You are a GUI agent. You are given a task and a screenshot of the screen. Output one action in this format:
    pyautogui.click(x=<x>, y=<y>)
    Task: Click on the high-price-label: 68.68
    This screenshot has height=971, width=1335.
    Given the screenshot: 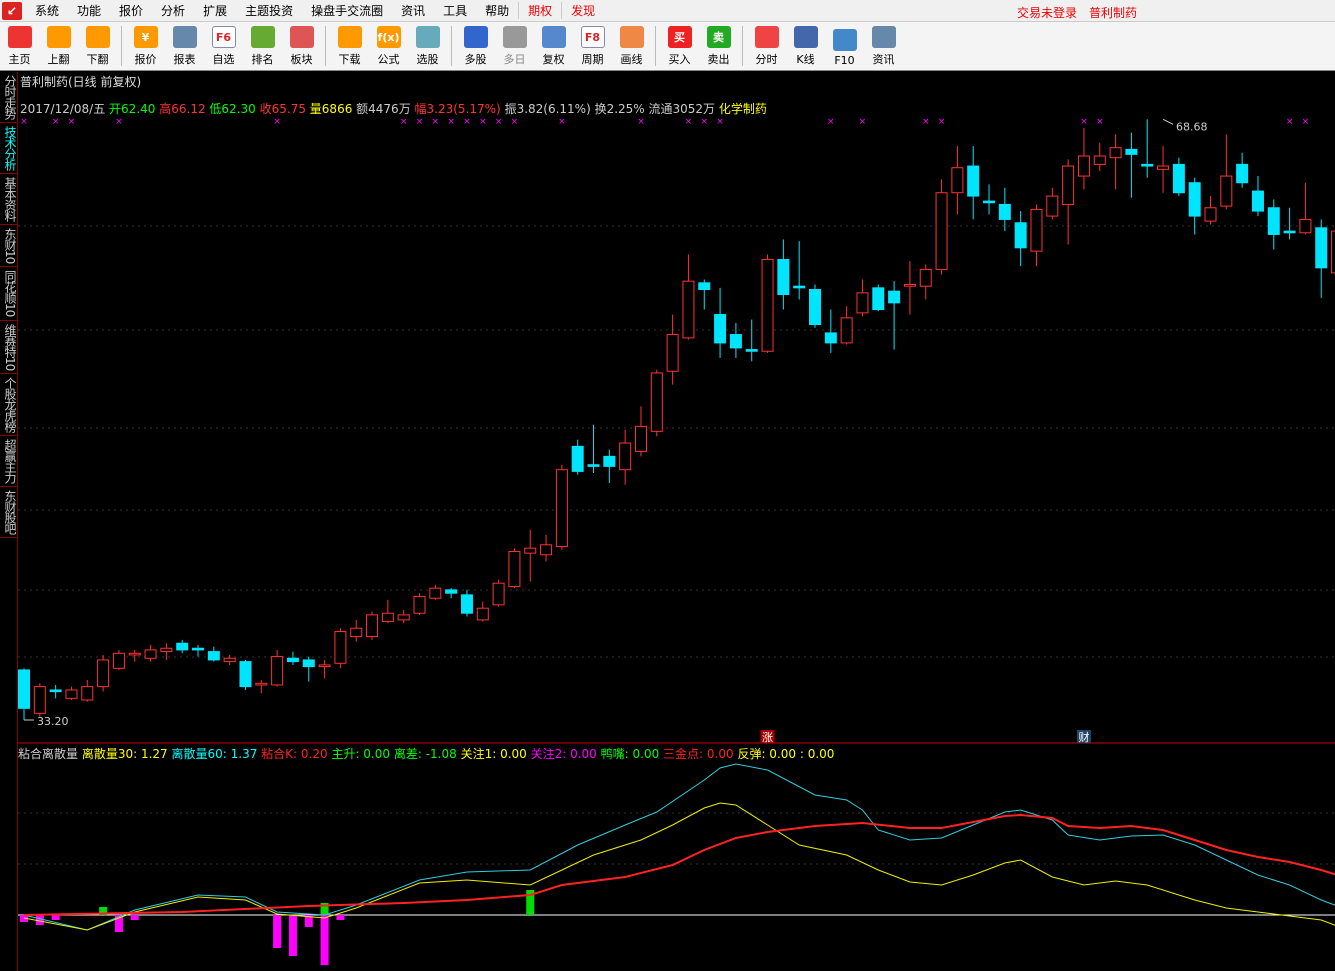 What is the action you would take?
    pyautogui.click(x=1192, y=126)
    